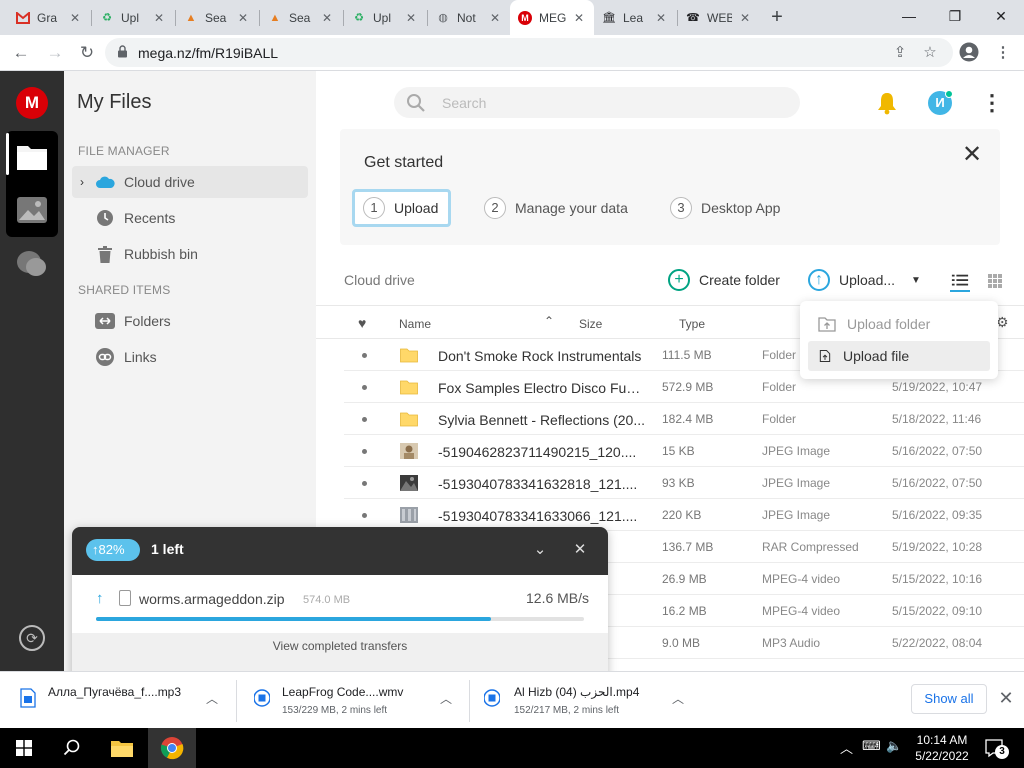  What do you see at coordinates (87, 53) in the screenshot?
I see `reload-icon: ↻` at bounding box center [87, 53].